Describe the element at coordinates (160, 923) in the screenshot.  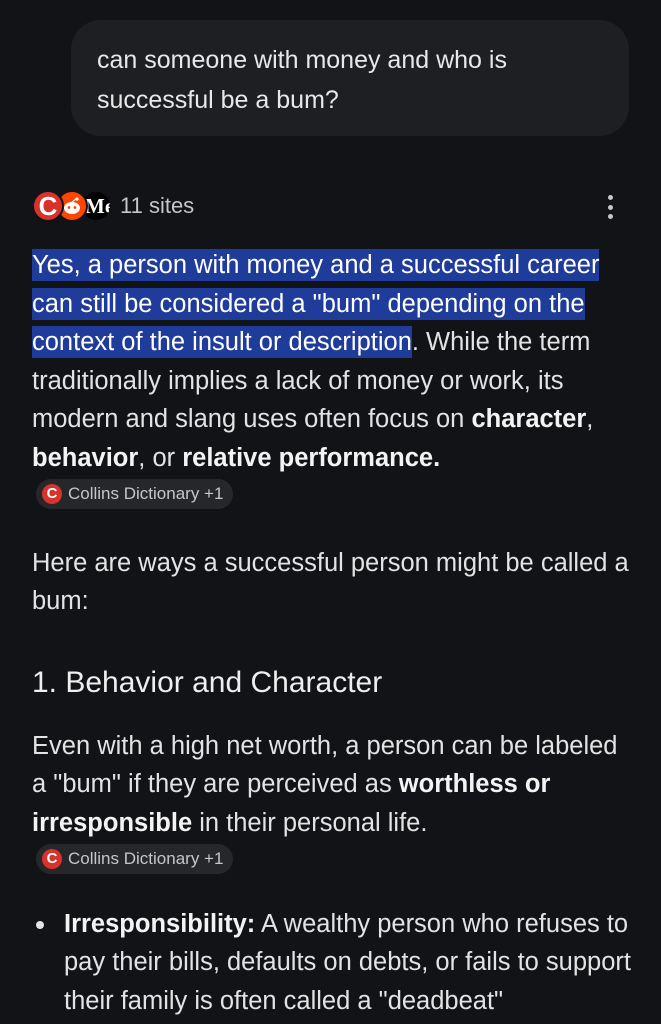
I see `bullet-title: Irresponsibility:` at that location.